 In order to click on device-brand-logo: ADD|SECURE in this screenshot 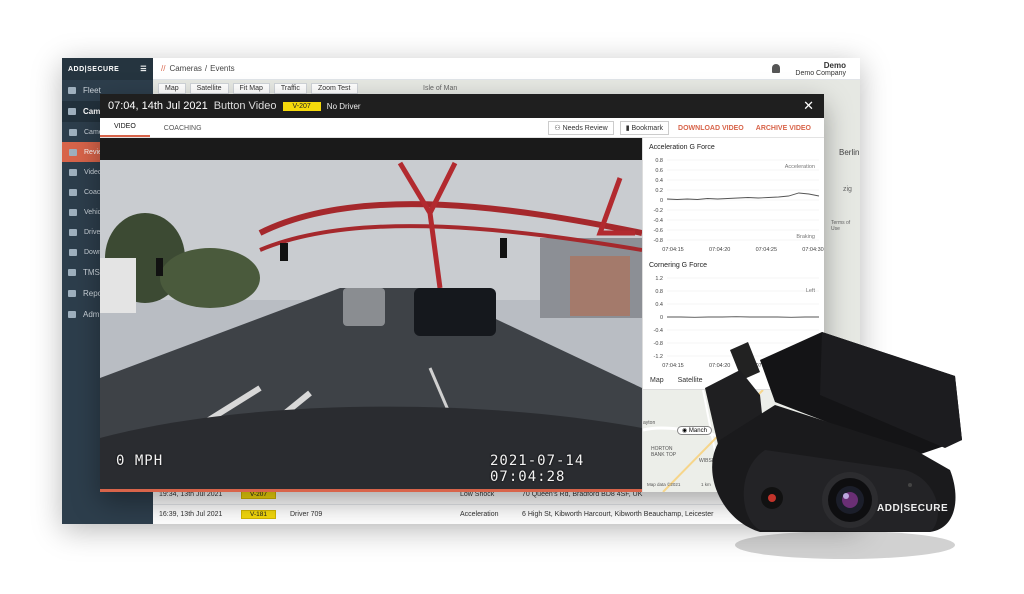, I will do `click(913, 508)`.